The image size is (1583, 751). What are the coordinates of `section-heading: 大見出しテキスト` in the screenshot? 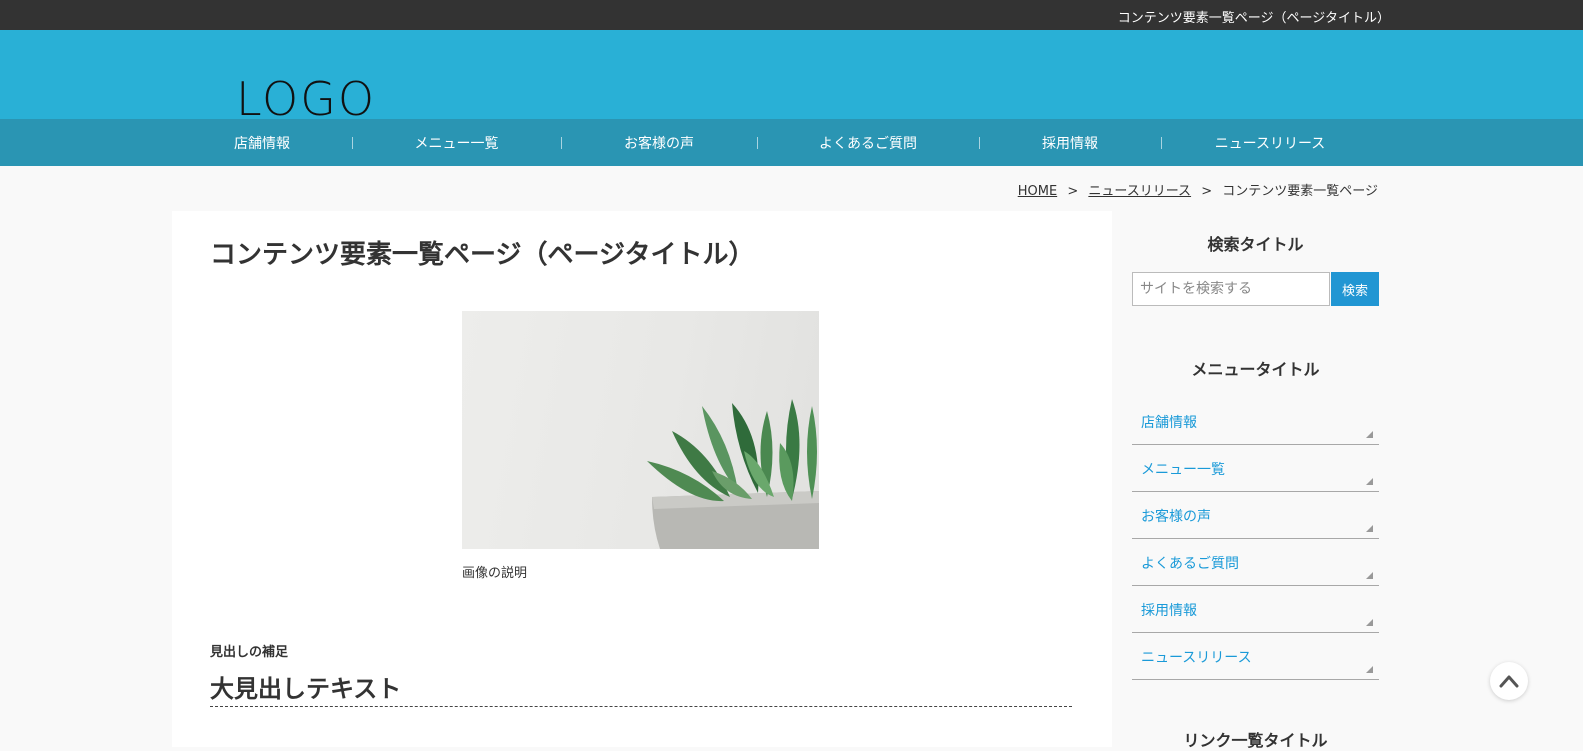 It's located at (306, 689).